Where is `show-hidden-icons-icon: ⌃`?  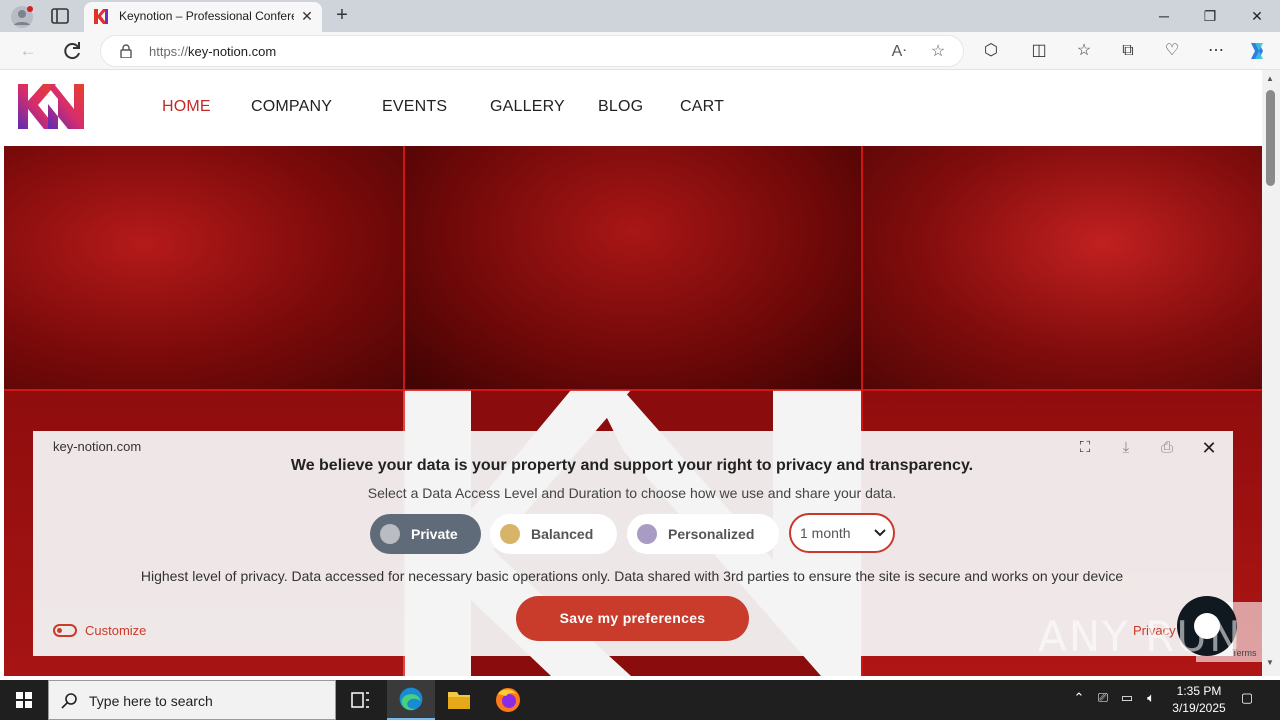 show-hidden-icons-icon: ⌃ is located at coordinates (1079, 700).